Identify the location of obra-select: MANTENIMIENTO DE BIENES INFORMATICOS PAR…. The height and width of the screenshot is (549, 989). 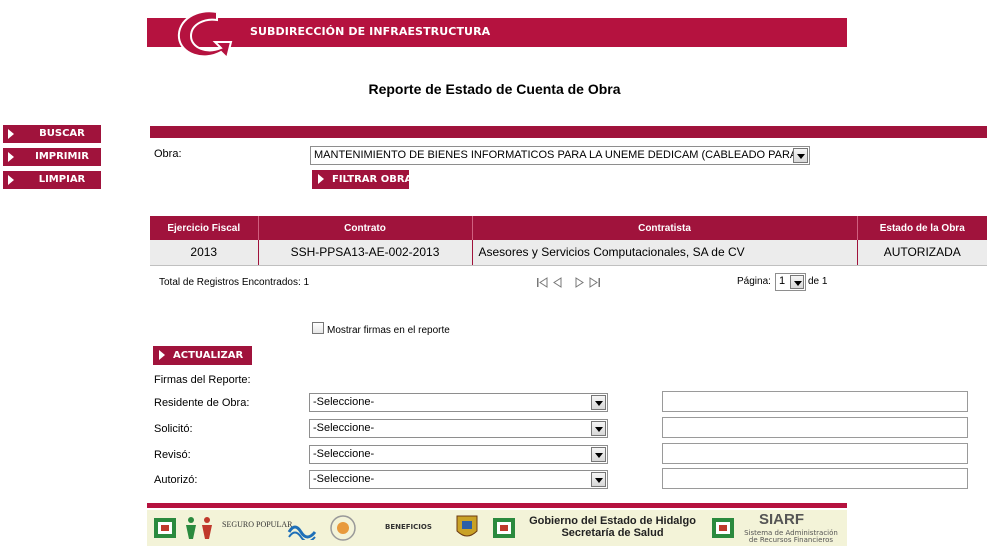
(560, 155).